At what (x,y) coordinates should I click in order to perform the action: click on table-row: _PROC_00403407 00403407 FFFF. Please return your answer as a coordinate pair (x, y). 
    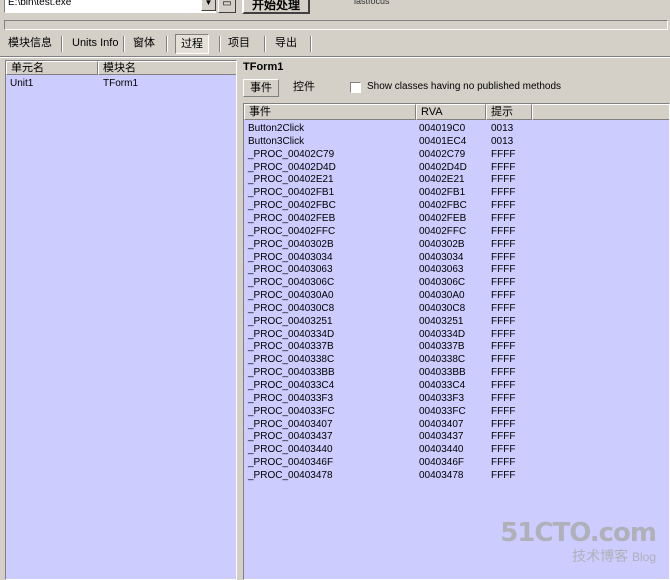
    Looking at the image, I should click on (456, 424).